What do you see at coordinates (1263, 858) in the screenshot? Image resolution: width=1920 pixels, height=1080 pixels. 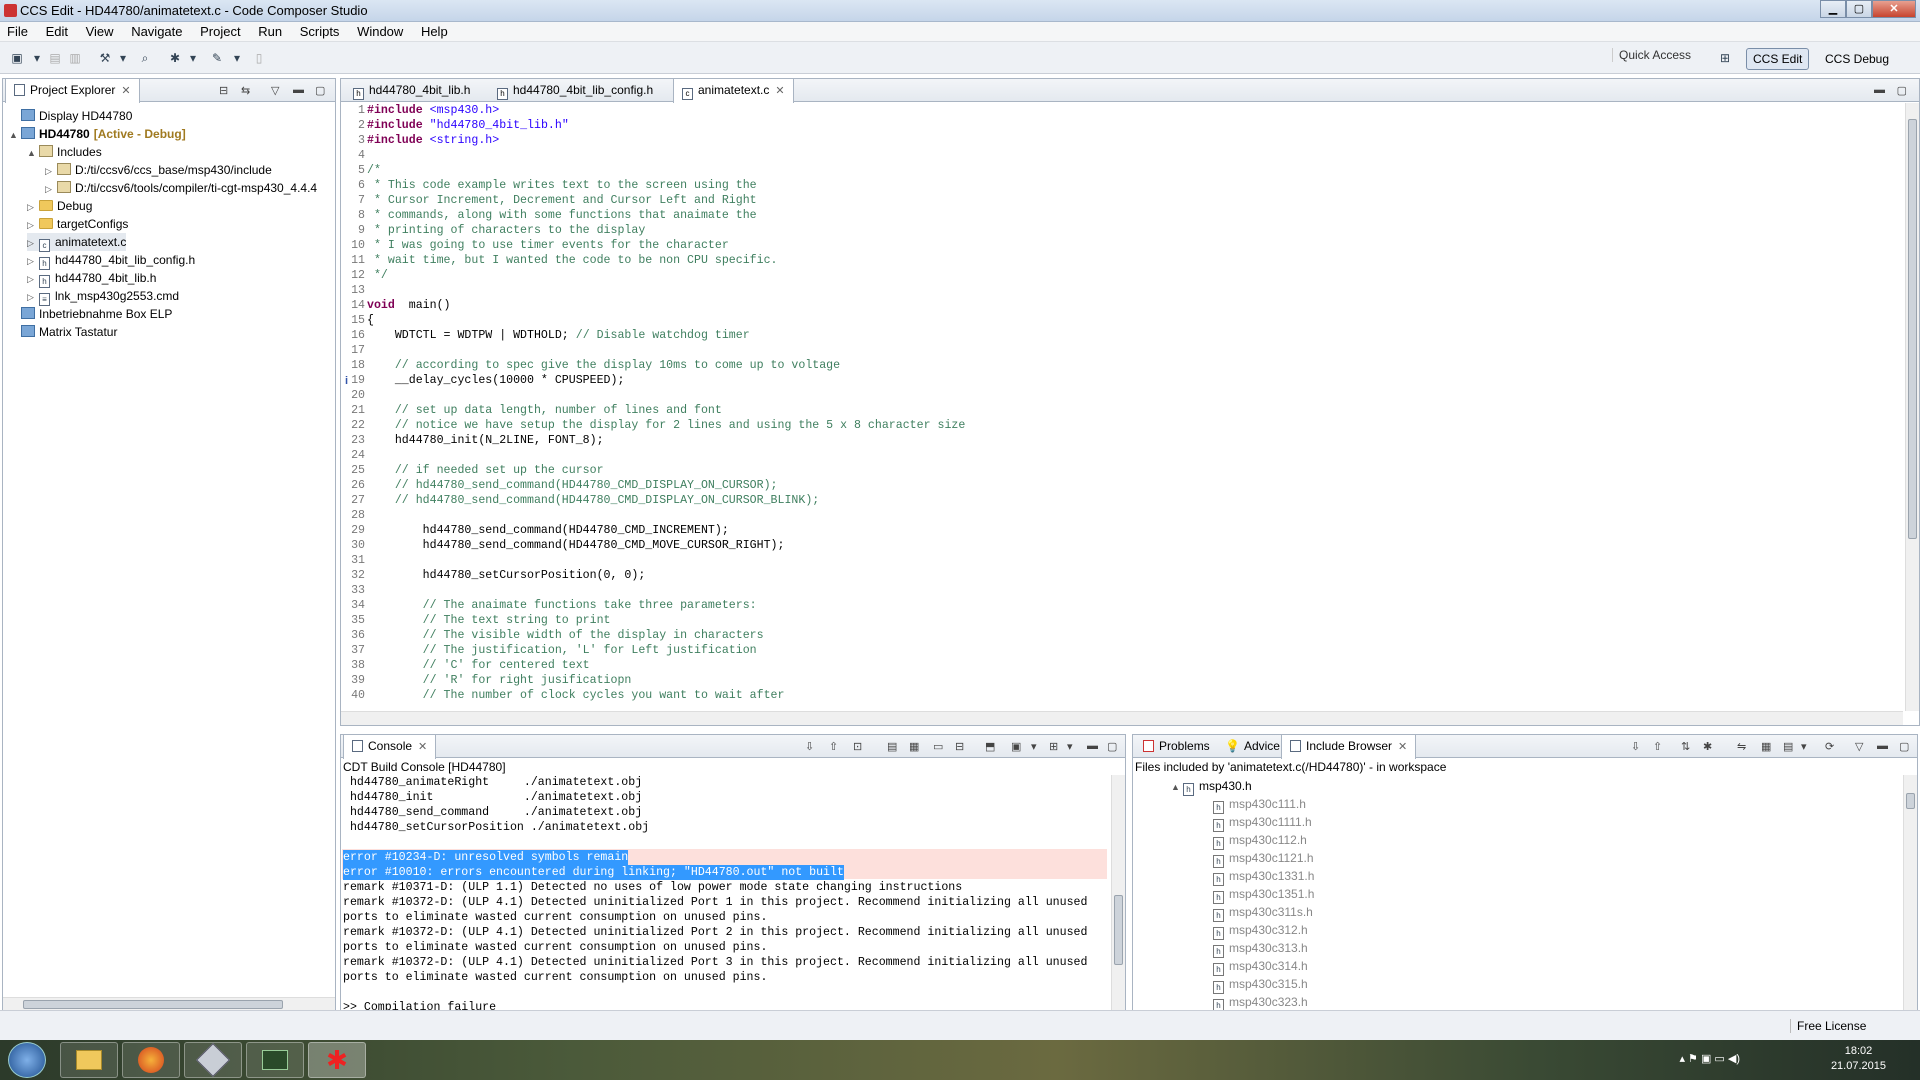 I see `include-file-item: h msp430c1121.h` at bounding box center [1263, 858].